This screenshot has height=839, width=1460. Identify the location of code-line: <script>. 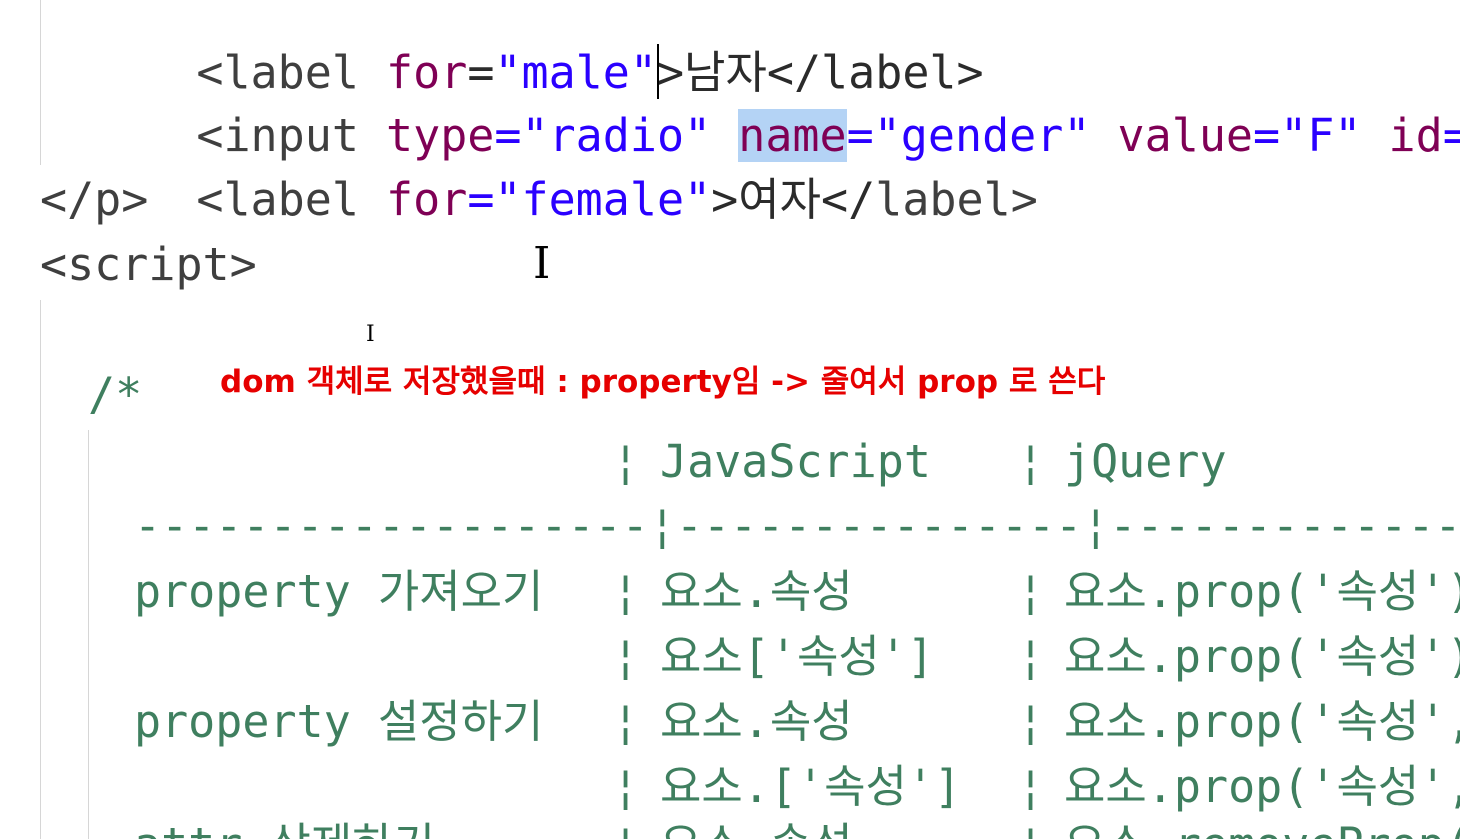
(148, 264).